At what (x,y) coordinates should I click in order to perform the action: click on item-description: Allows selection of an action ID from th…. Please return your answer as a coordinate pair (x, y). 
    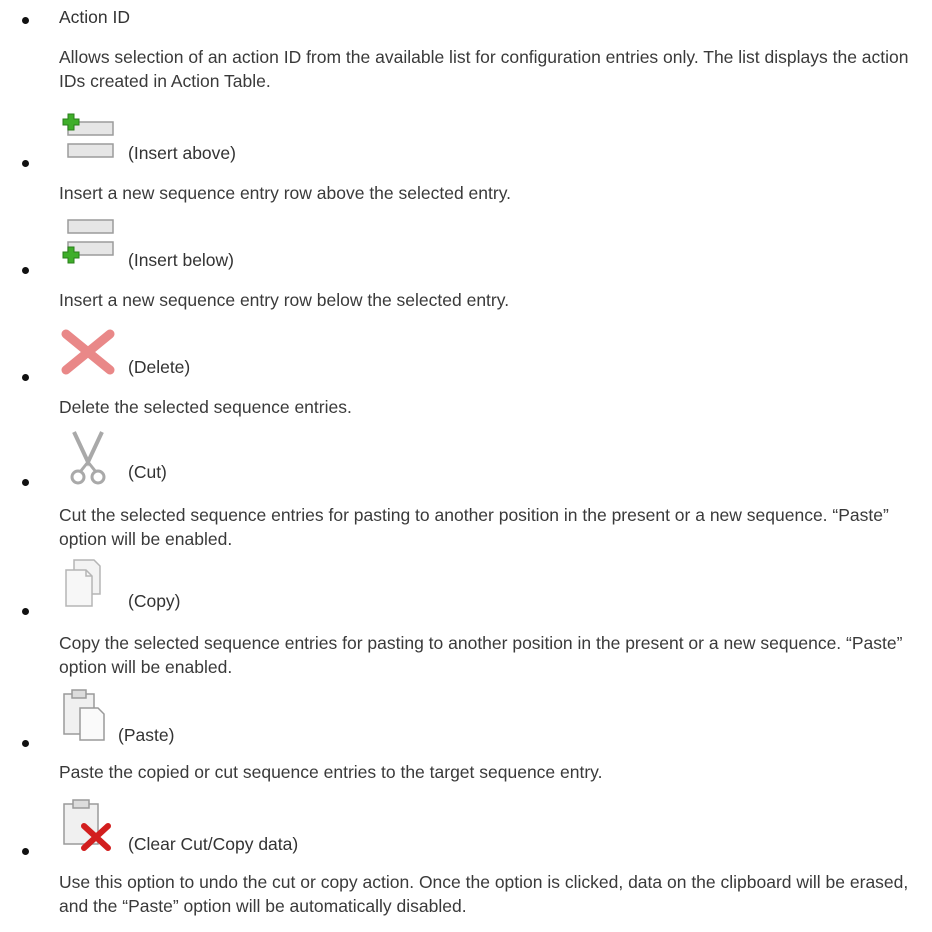
    Looking at the image, I should click on (484, 69).